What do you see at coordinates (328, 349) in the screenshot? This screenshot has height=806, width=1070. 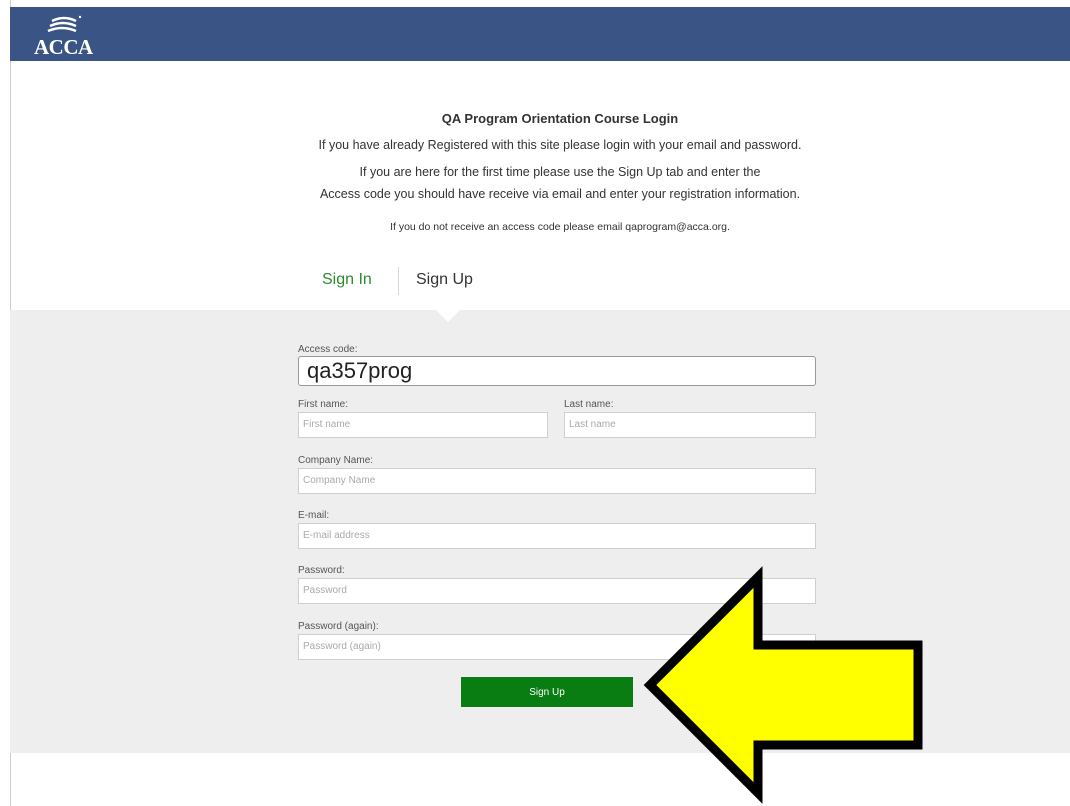 I see `access-code-label: Access code:` at bounding box center [328, 349].